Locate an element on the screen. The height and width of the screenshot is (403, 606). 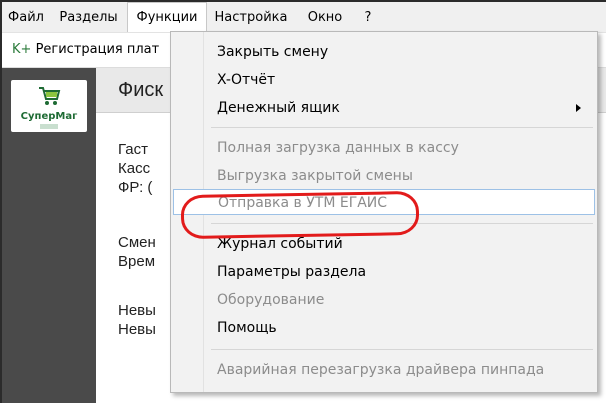
menu-settings: Настройка is located at coordinates (251, 17).